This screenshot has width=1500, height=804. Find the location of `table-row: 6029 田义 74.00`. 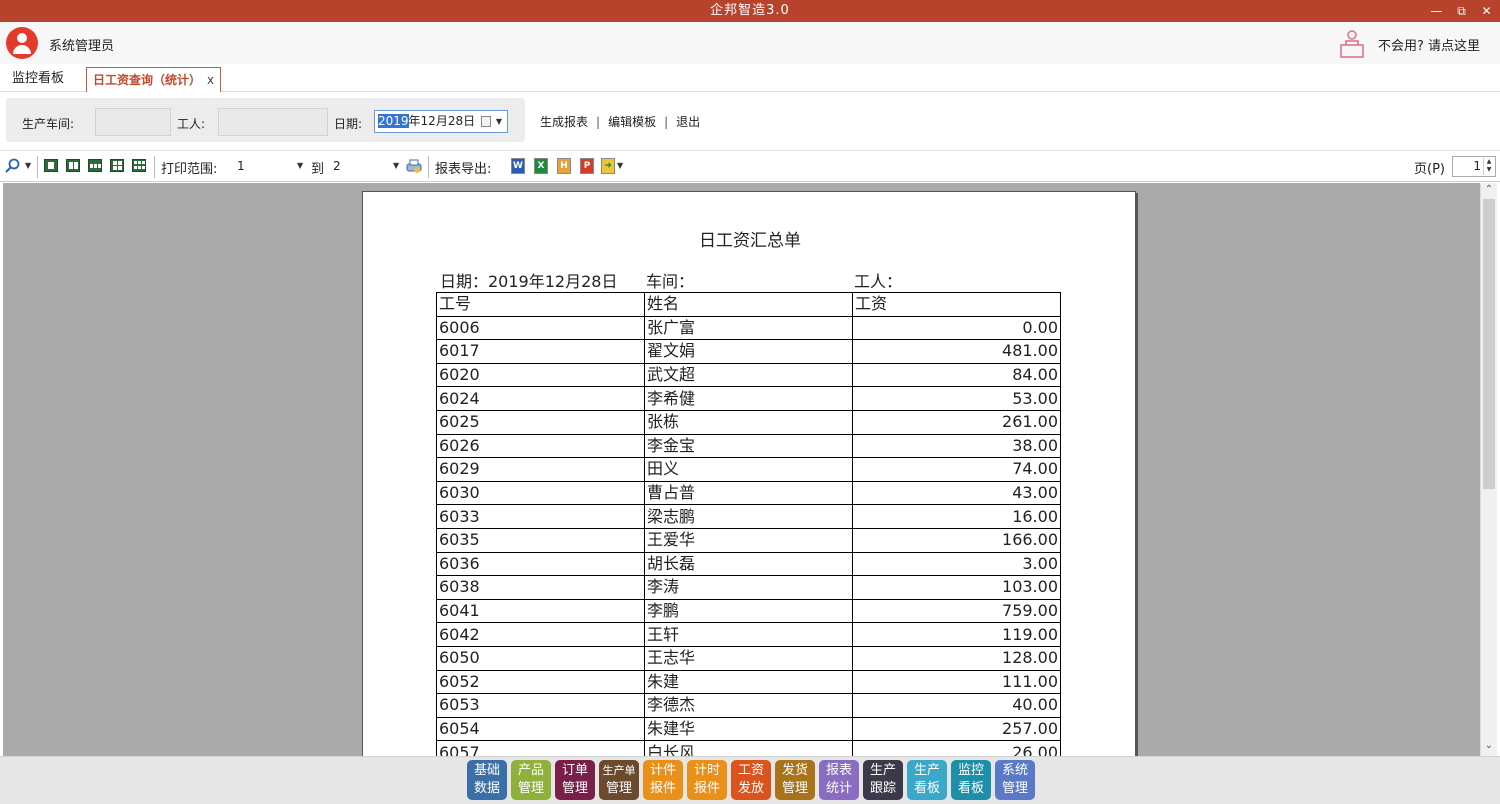

table-row: 6029 田义 74.00 is located at coordinates (748, 469).